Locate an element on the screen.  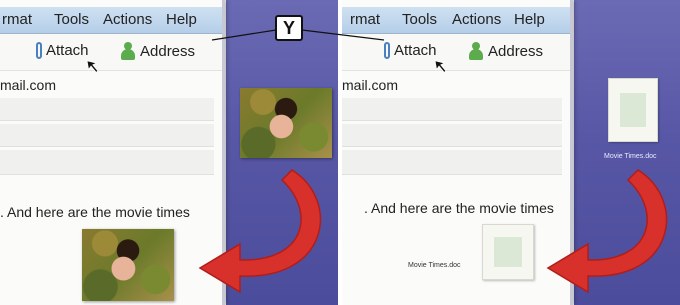
attached-document-icon is located at coordinates (508, 252).